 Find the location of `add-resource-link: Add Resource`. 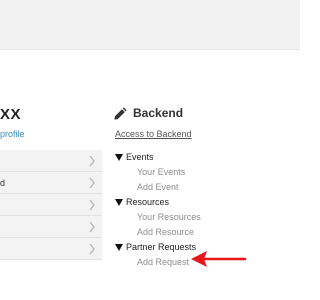

add-resource-link: Add Resource is located at coordinates (205, 232).